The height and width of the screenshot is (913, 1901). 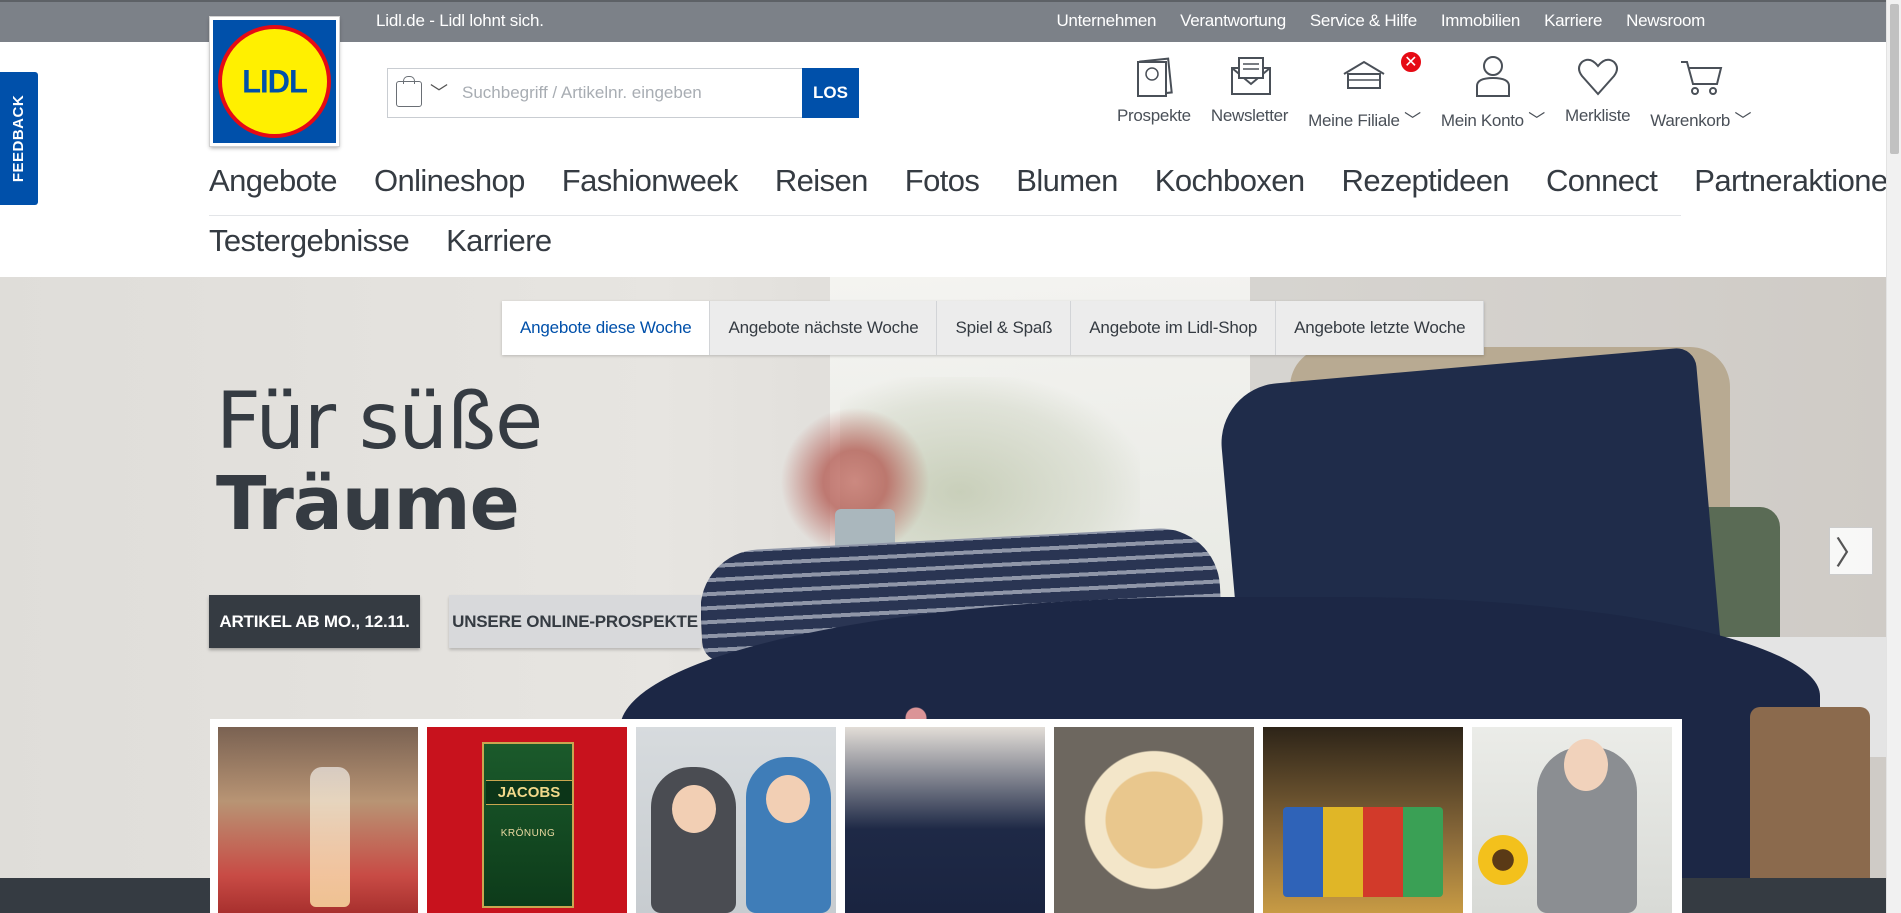 What do you see at coordinates (1154, 115) in the screenshot?
I see `prospekte-label: Prospekte` at bounding box center [1154, 115].